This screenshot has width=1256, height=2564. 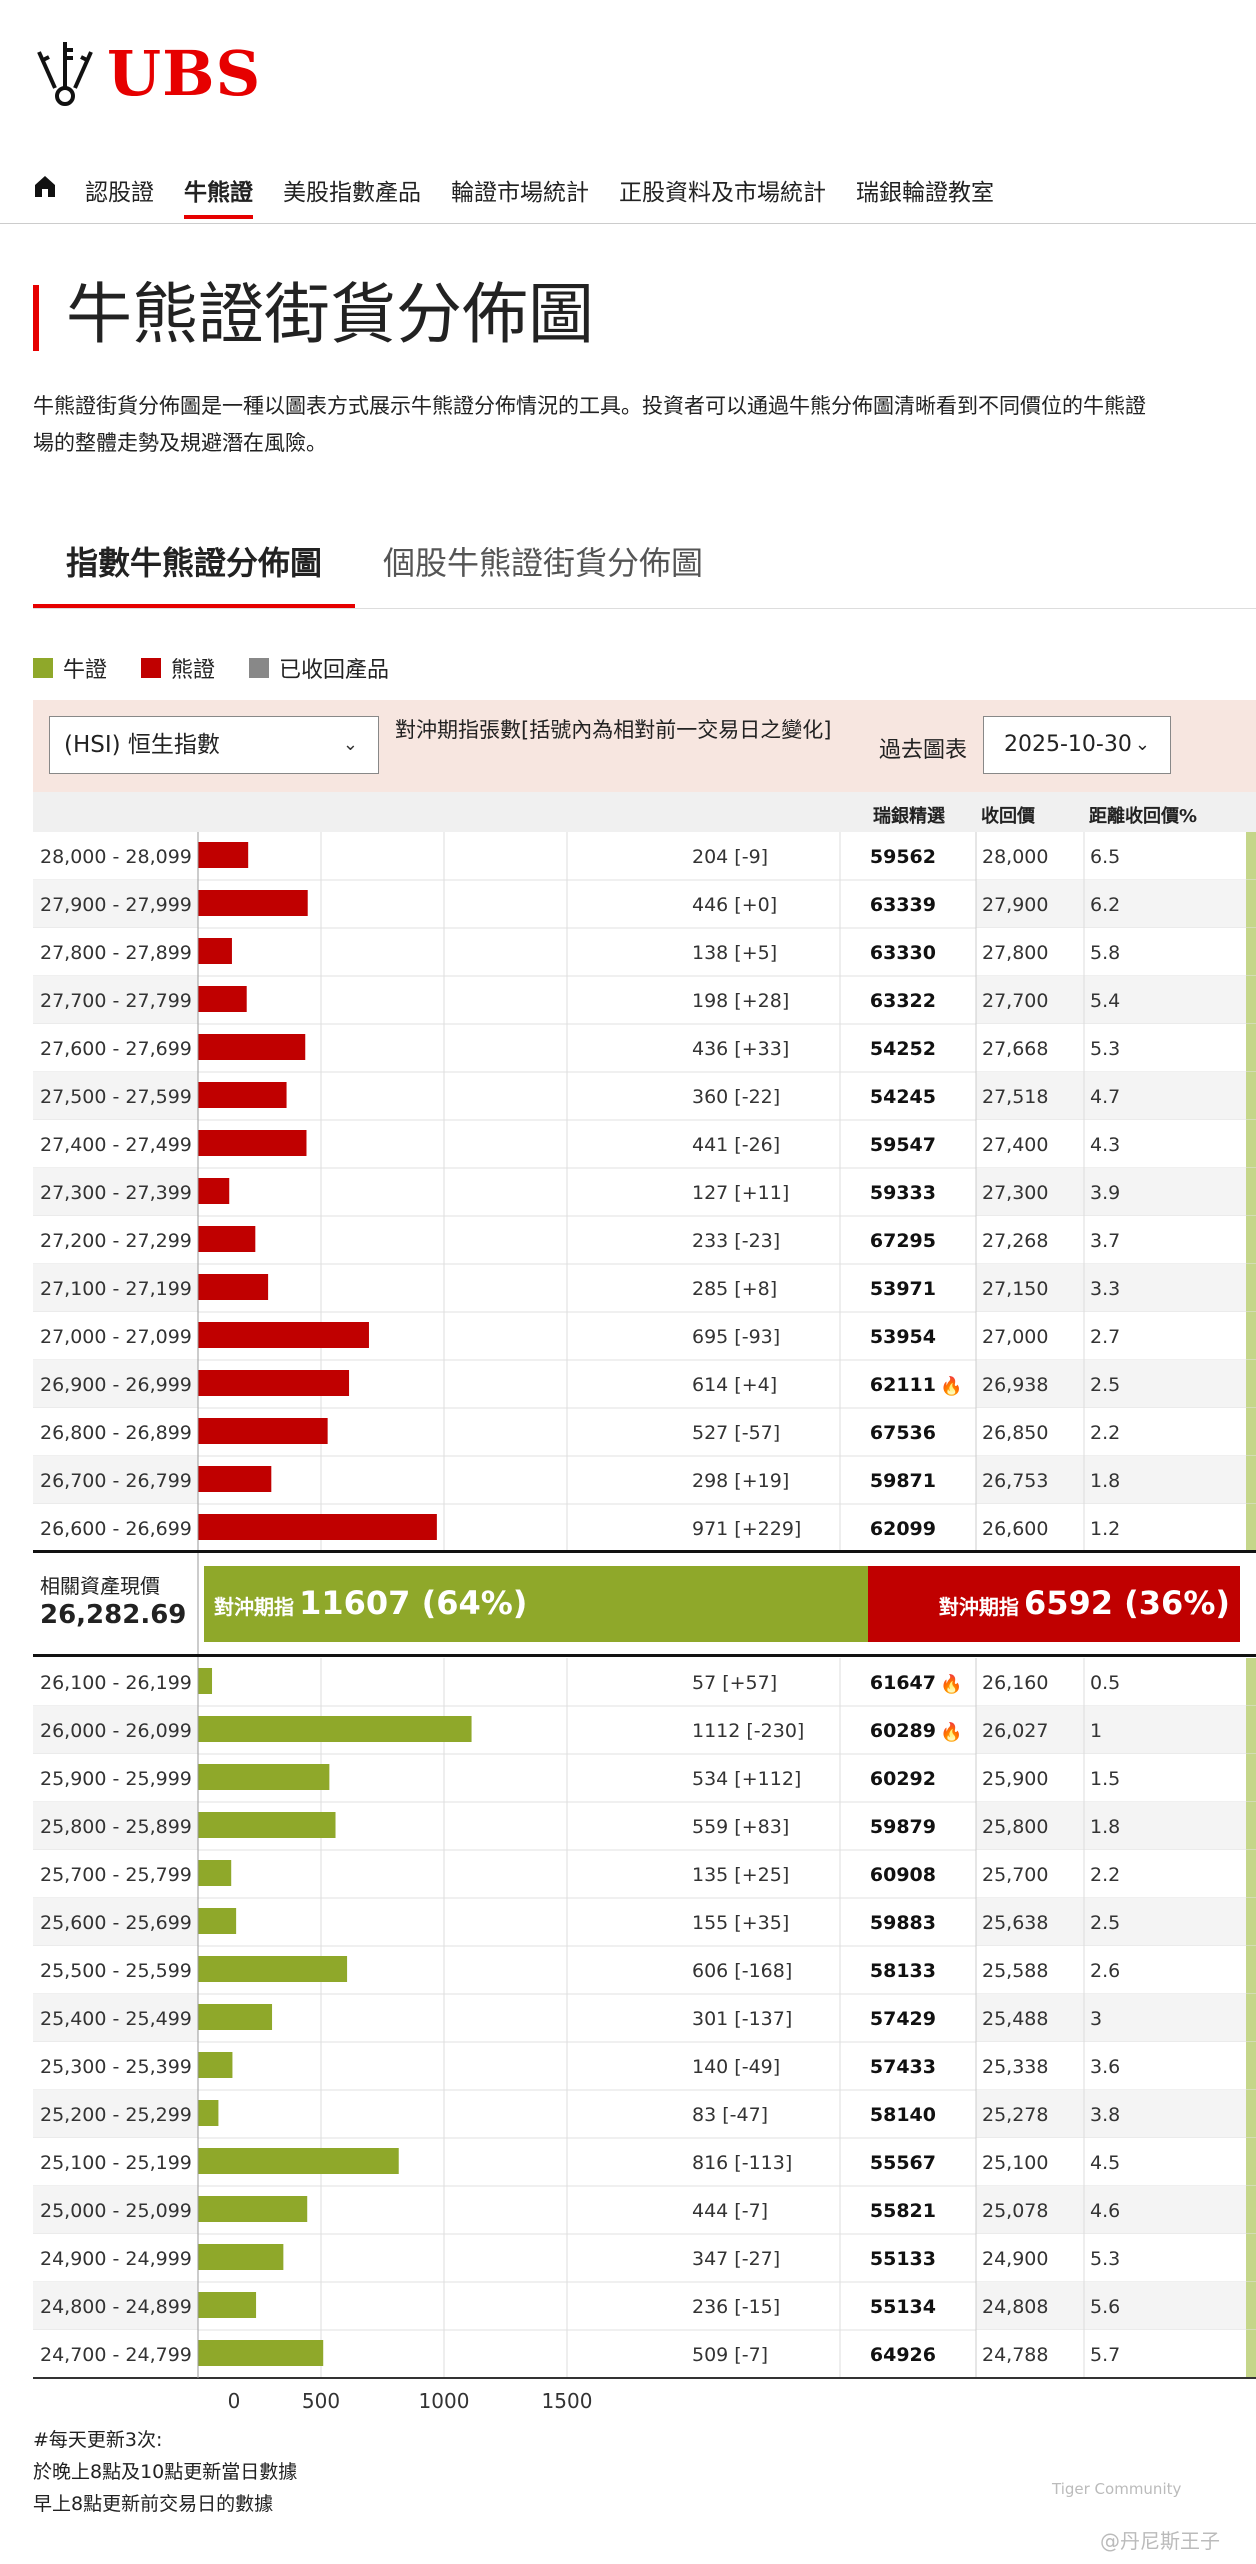 What do you see at coordinates (116, 1289) in the screenshot?
I see `bear-range-label: 27,100 - 27,199` at bounding box center [116, 1289].